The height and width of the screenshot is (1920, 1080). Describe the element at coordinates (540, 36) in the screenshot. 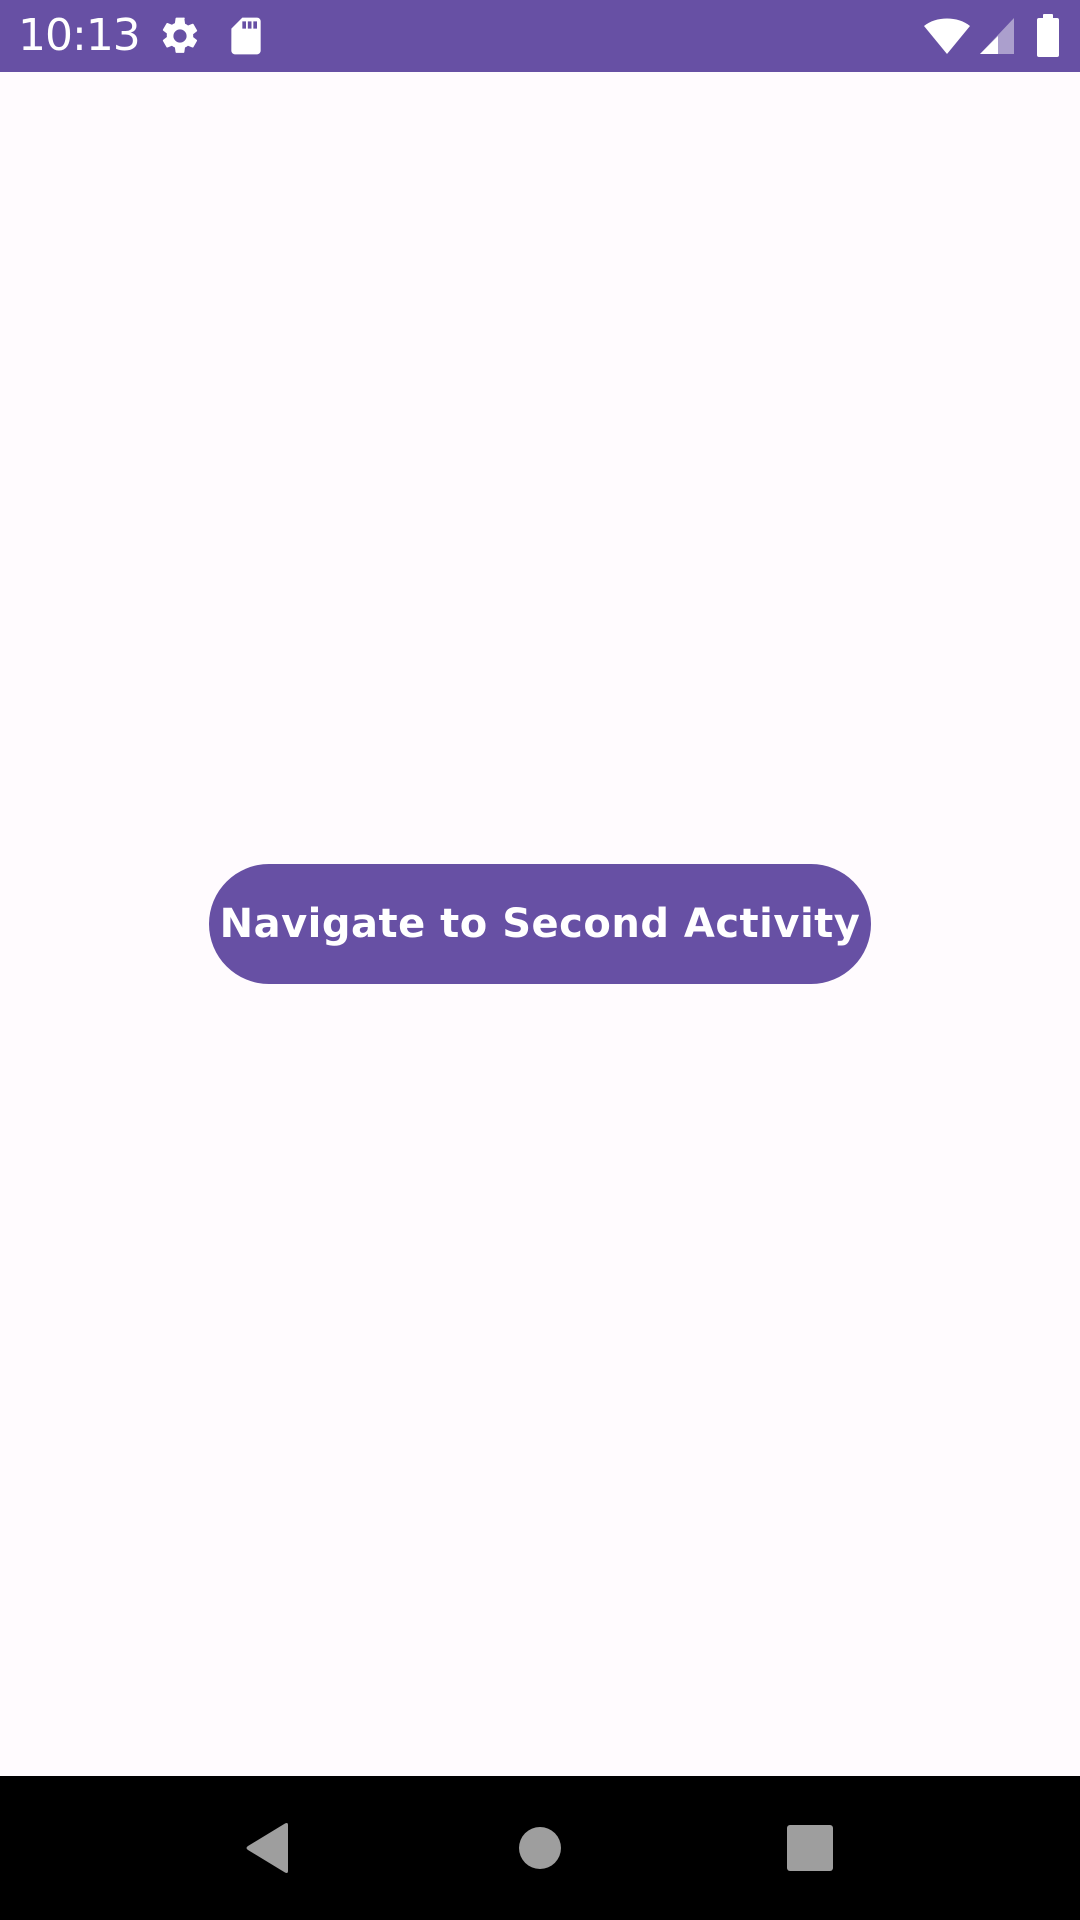

I see `status-bar: 10:13` at that location.